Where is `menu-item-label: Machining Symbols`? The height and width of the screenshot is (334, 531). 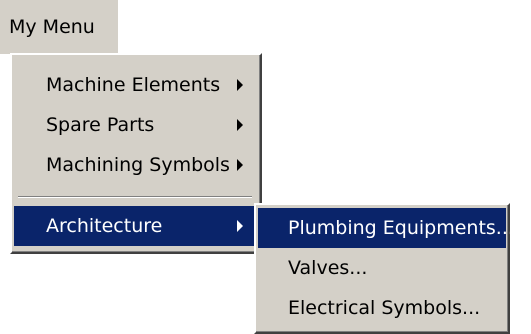 menu-item-label: Machining Symbols is located at coordinates (138, 165).